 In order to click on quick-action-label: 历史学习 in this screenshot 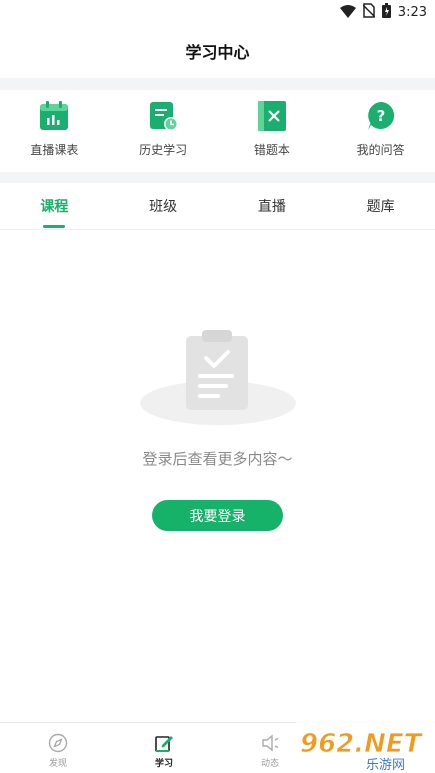, I will do `click(163, 150)`.